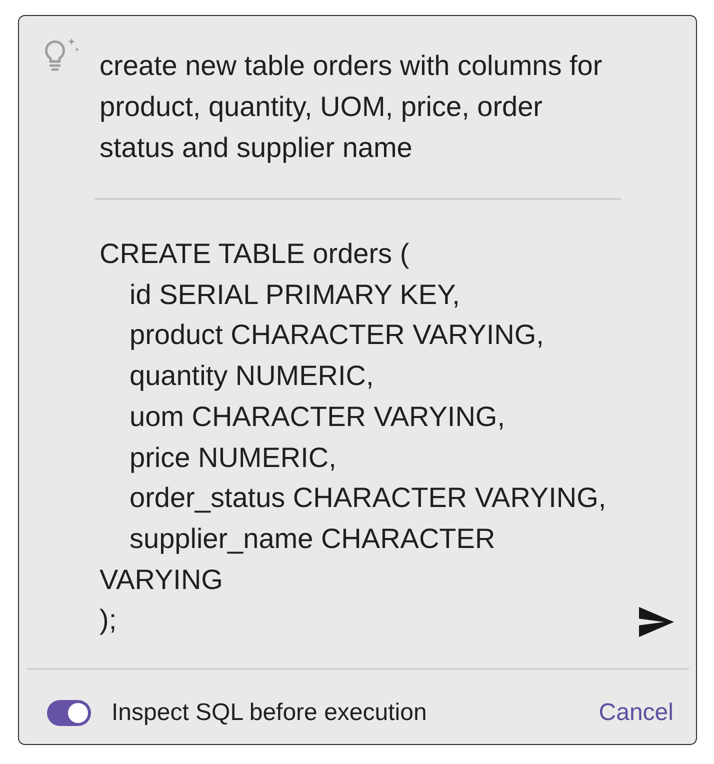  What do you see at coordinates (368, 498) in the screenshot?
I see `sql-code-line: order_status CHARACTER VARYING,` at bounding box center [368, 498].